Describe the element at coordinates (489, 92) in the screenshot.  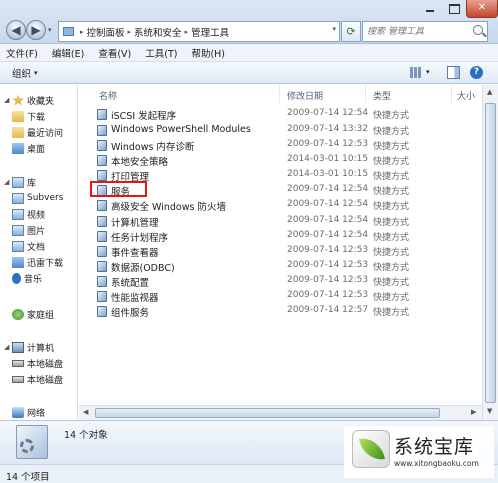
I see `scroll-up-icon: ▲` at that location.